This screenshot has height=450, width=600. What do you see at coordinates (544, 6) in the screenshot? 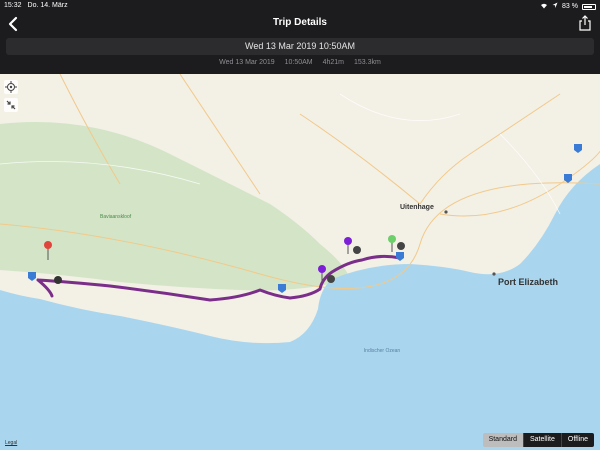
I see `wifi-icon` at bounding box center [544, 6].